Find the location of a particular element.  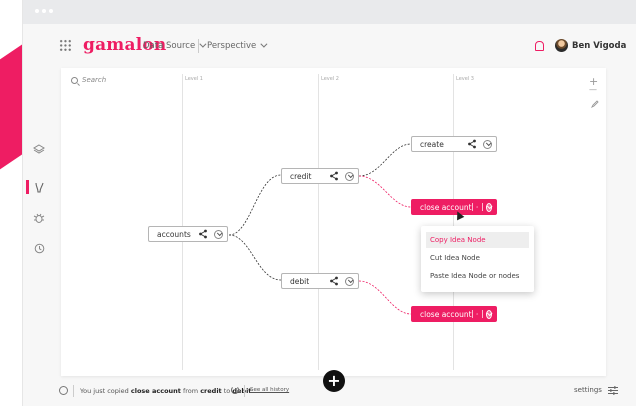

bug-icon is located at coordinates (39, 218).